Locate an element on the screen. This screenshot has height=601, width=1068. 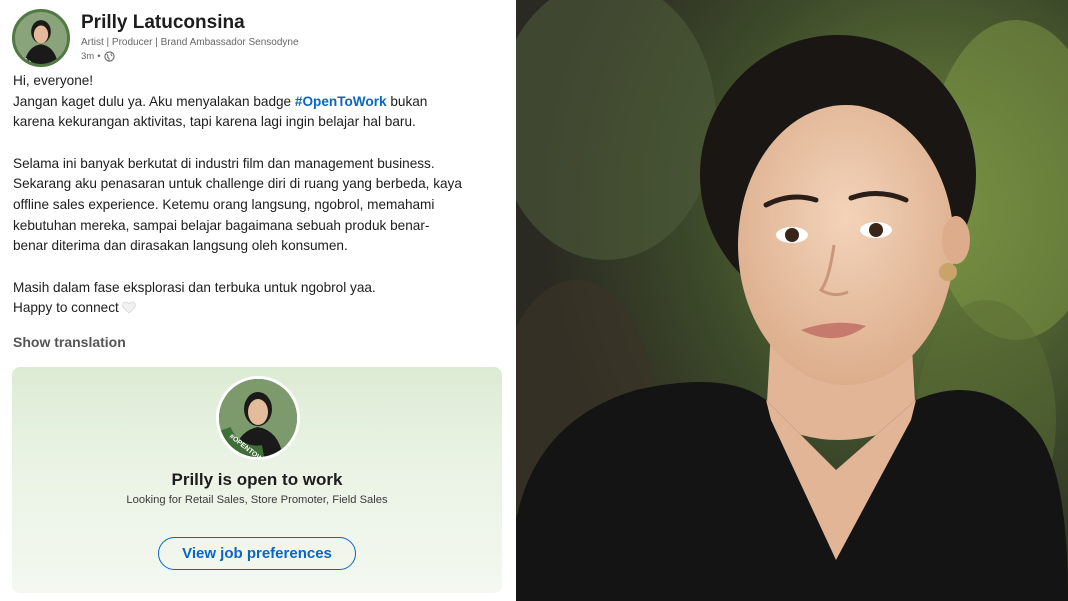
post-closing-text: Happy to connect is located at coordinates (66, 308).